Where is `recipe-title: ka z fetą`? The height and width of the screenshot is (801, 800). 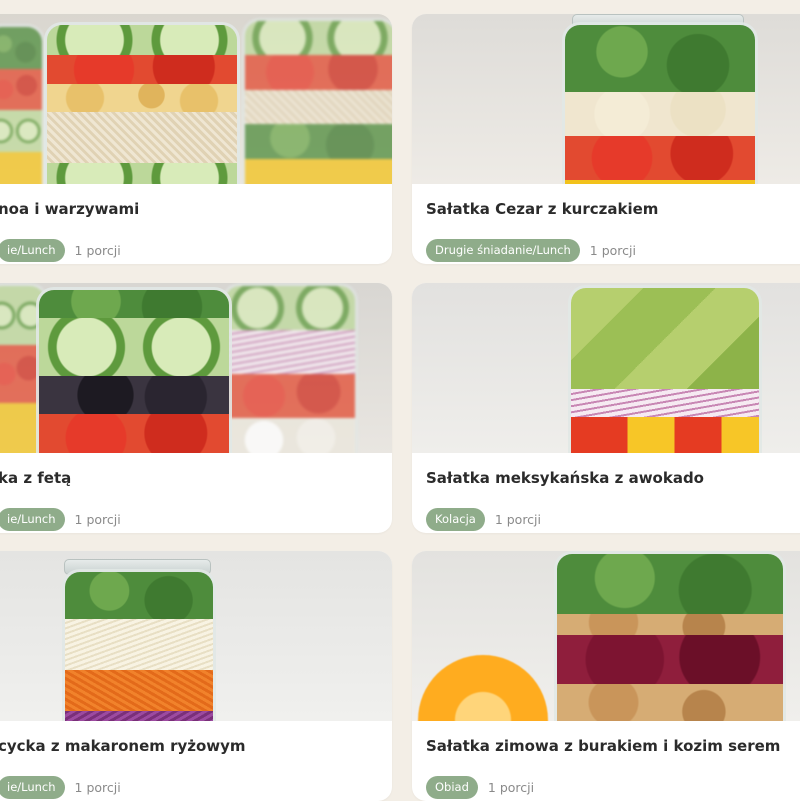 recipe-title: ka z fetą is located at coordinates (36, 478).